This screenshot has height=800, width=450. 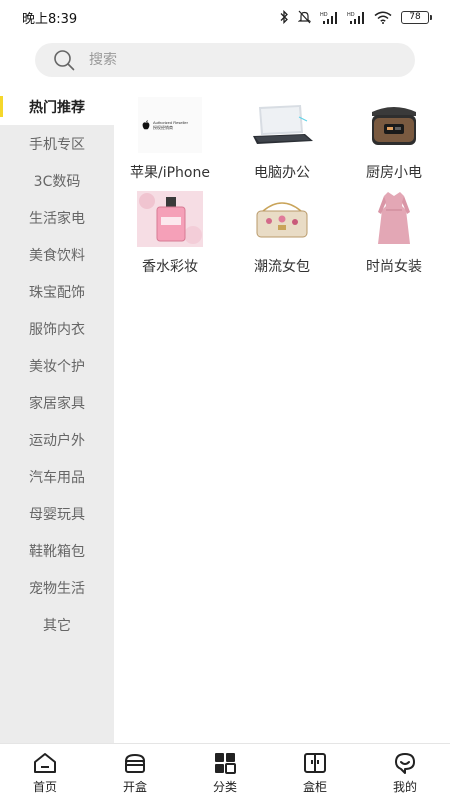 I want to click on search-bar, so click(x=225, y=60).